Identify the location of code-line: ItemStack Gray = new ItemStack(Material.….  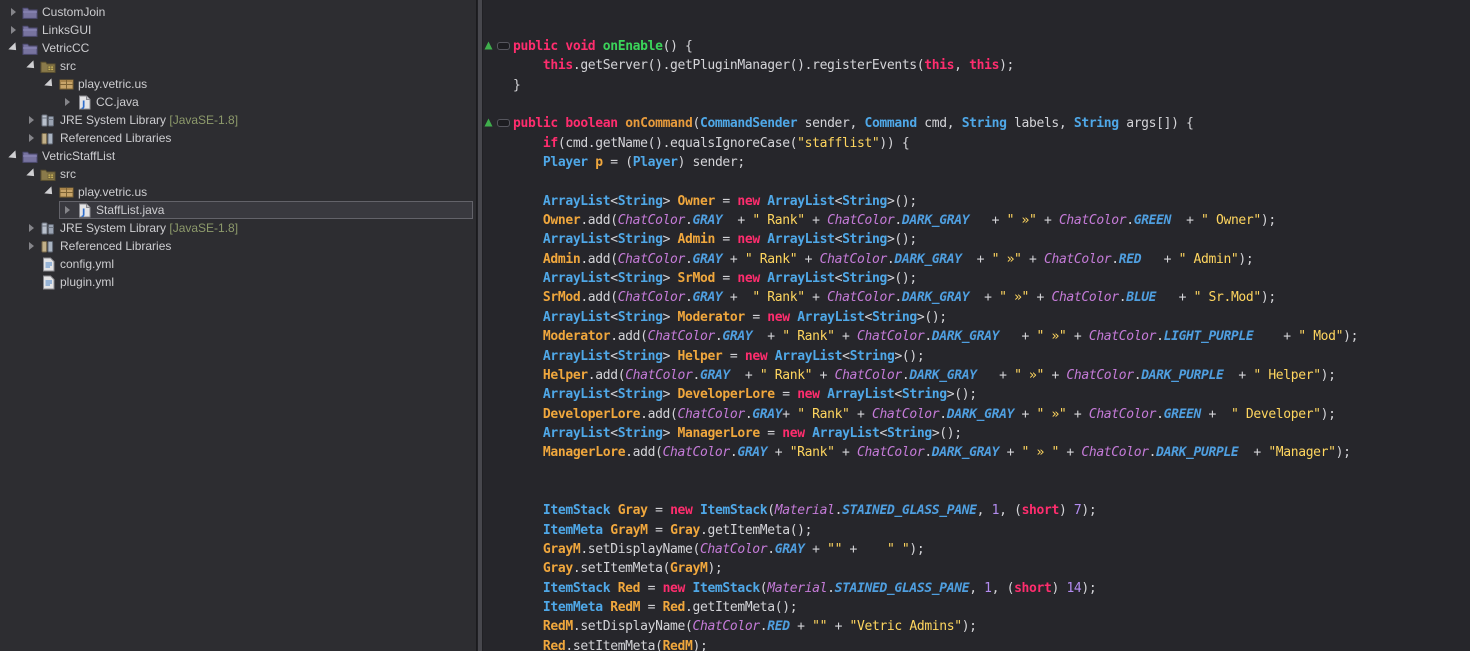
(805, 510).